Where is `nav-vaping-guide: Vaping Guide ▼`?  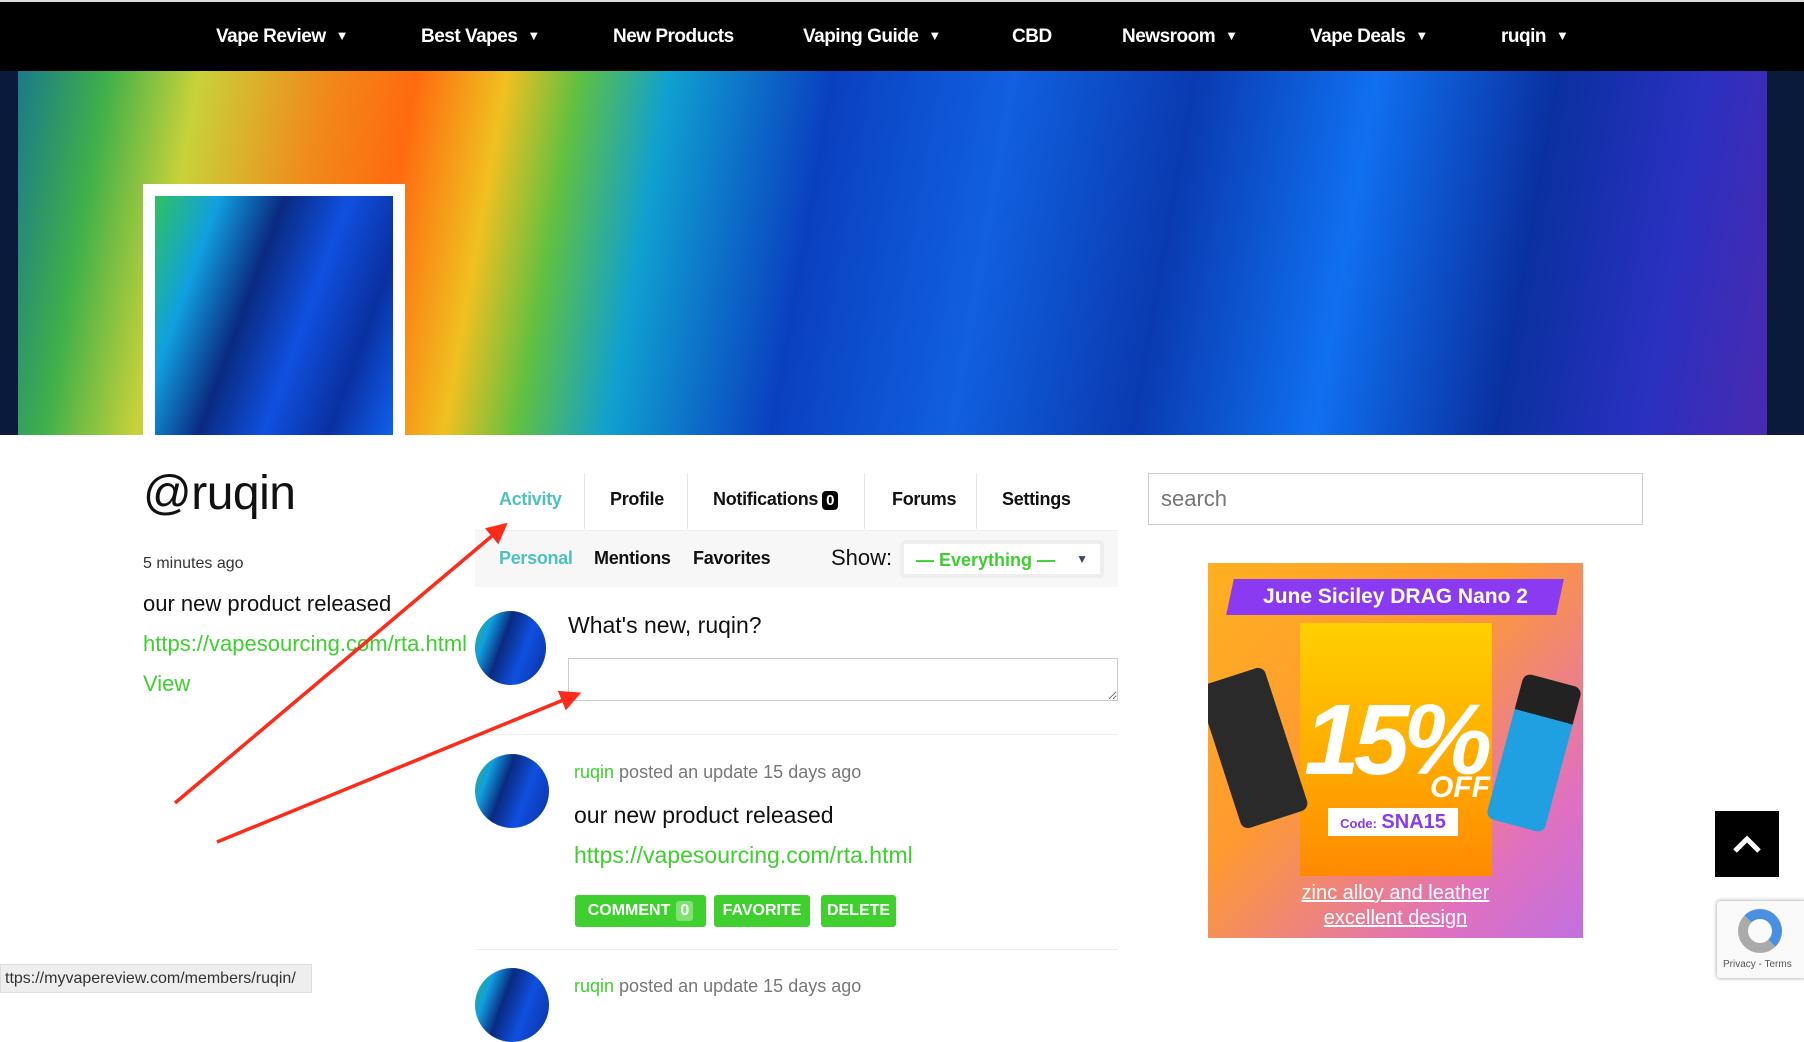 nav-vaping-guide: Vaping Guide ▼ is located at coordinates (872, 37).